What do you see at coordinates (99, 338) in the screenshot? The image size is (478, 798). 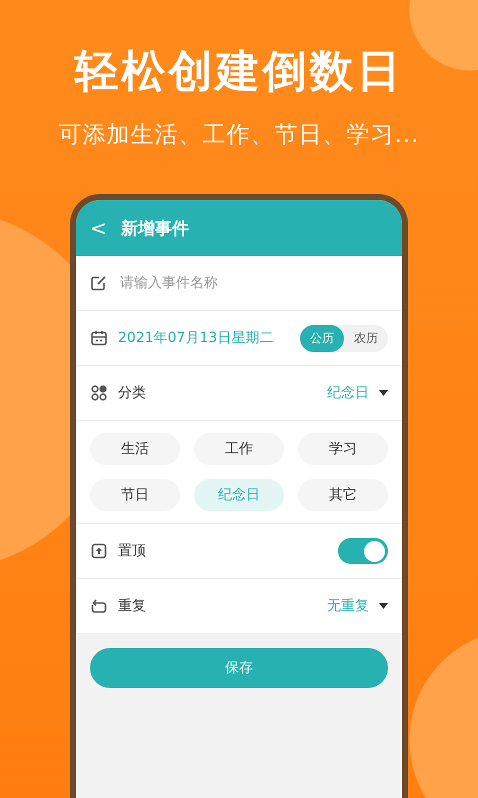 I see `calendar-icon` at bounding box center [99, 338].